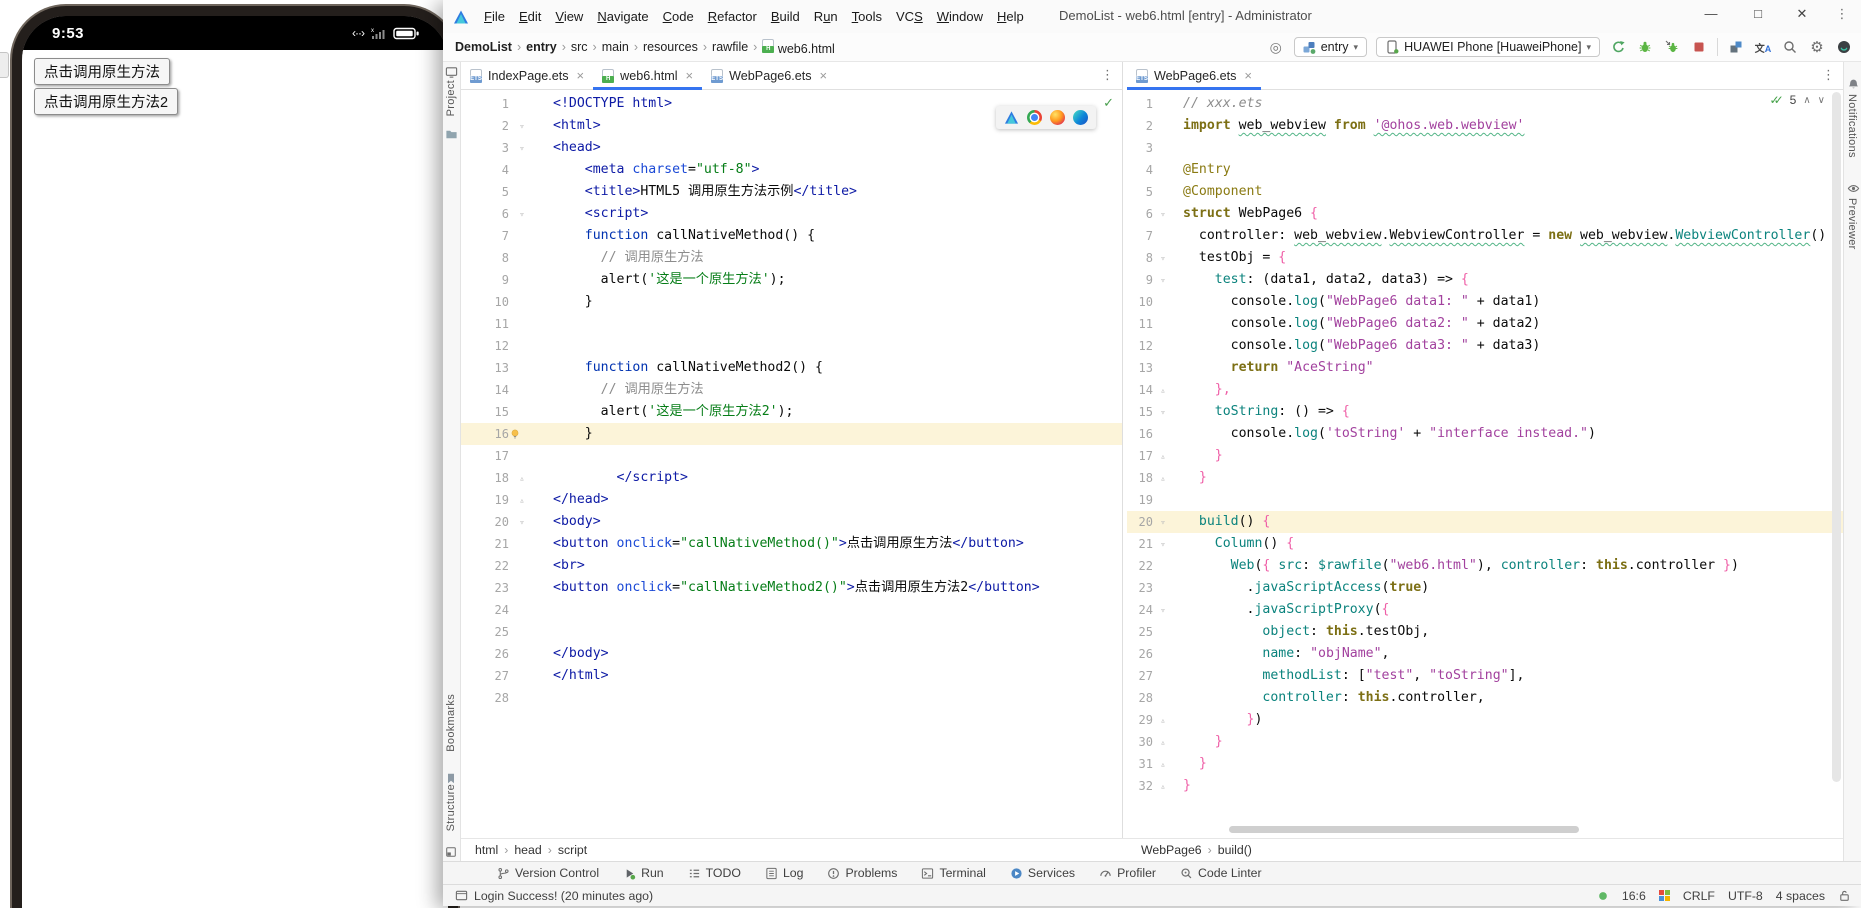 This screenshot has height=908, width=1861. I want to click on toolwindow-problems: Problems, so click(862, 873).